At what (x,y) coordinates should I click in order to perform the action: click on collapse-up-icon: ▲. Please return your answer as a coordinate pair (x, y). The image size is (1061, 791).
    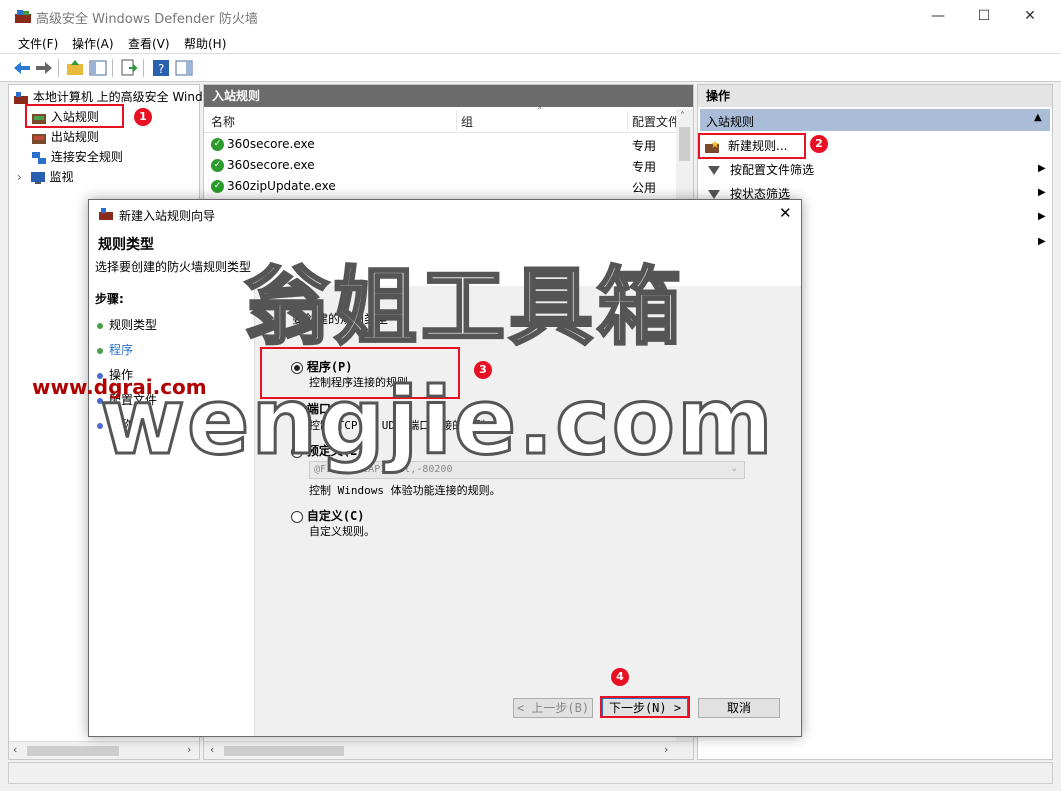
    Looking at the image, I should click on (1038, 117).